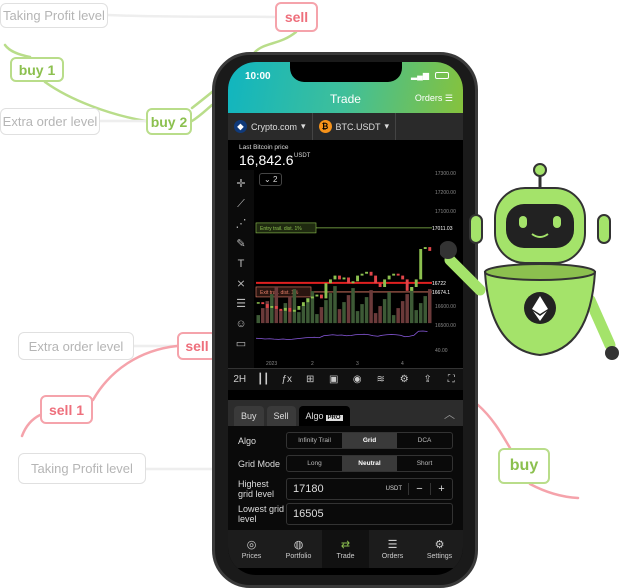  What do you see at coordinates (428, 379) in the screenshot?
I see `share-icon: ⇪` at bounding box center [428, 379].